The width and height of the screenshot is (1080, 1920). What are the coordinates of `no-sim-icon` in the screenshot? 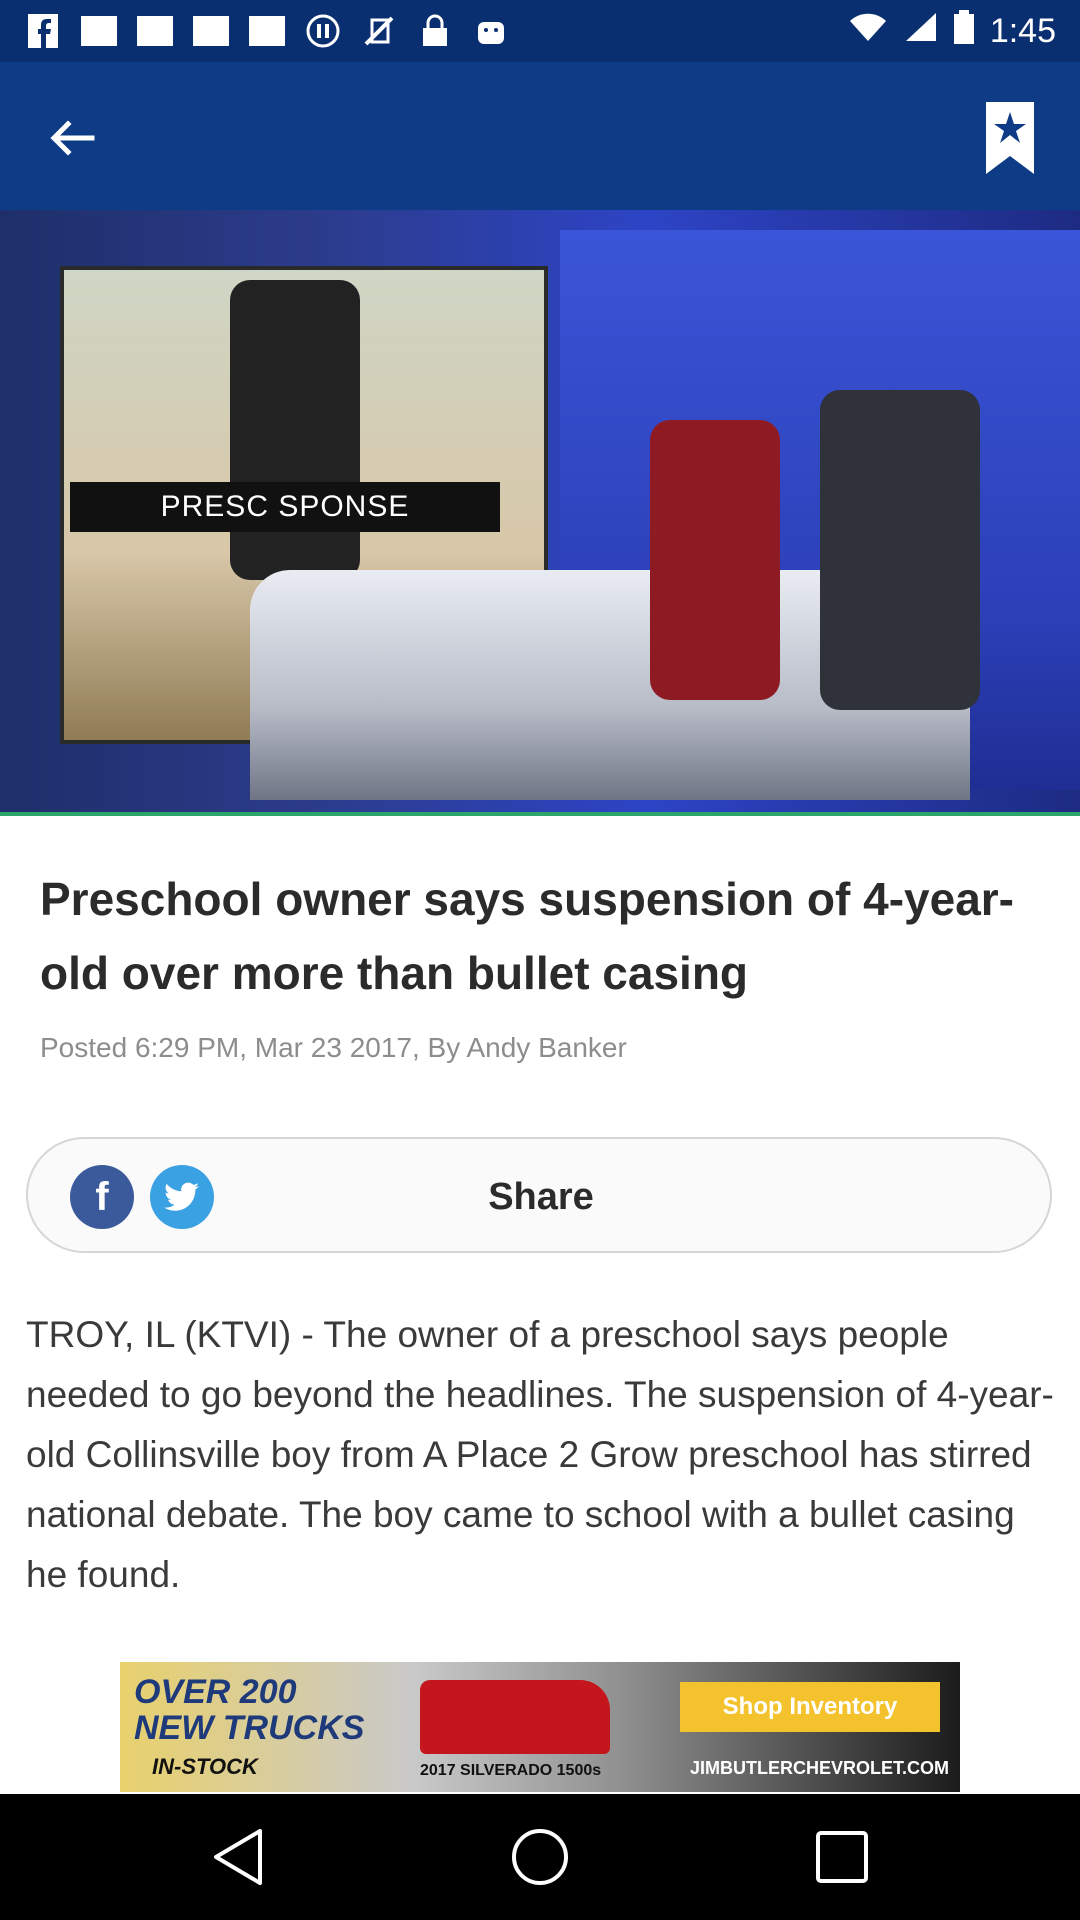 It's located at (379, 31).